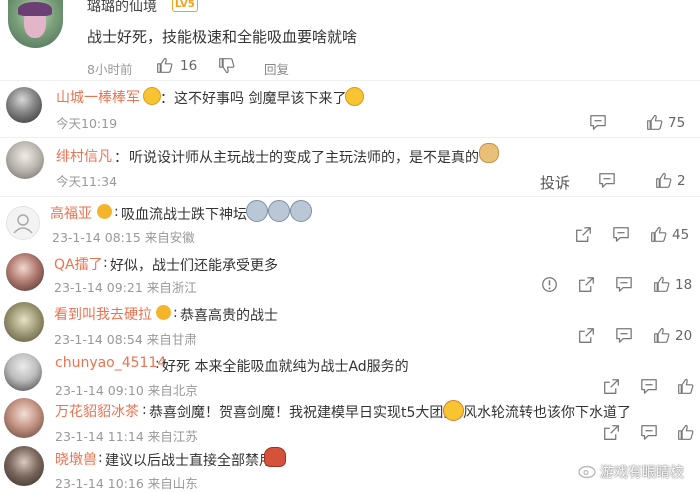  What do you see at coordinates (71, 213) in the screenshot?
I see `commenter-name: 高福亚` at bounding box center [71, 213].